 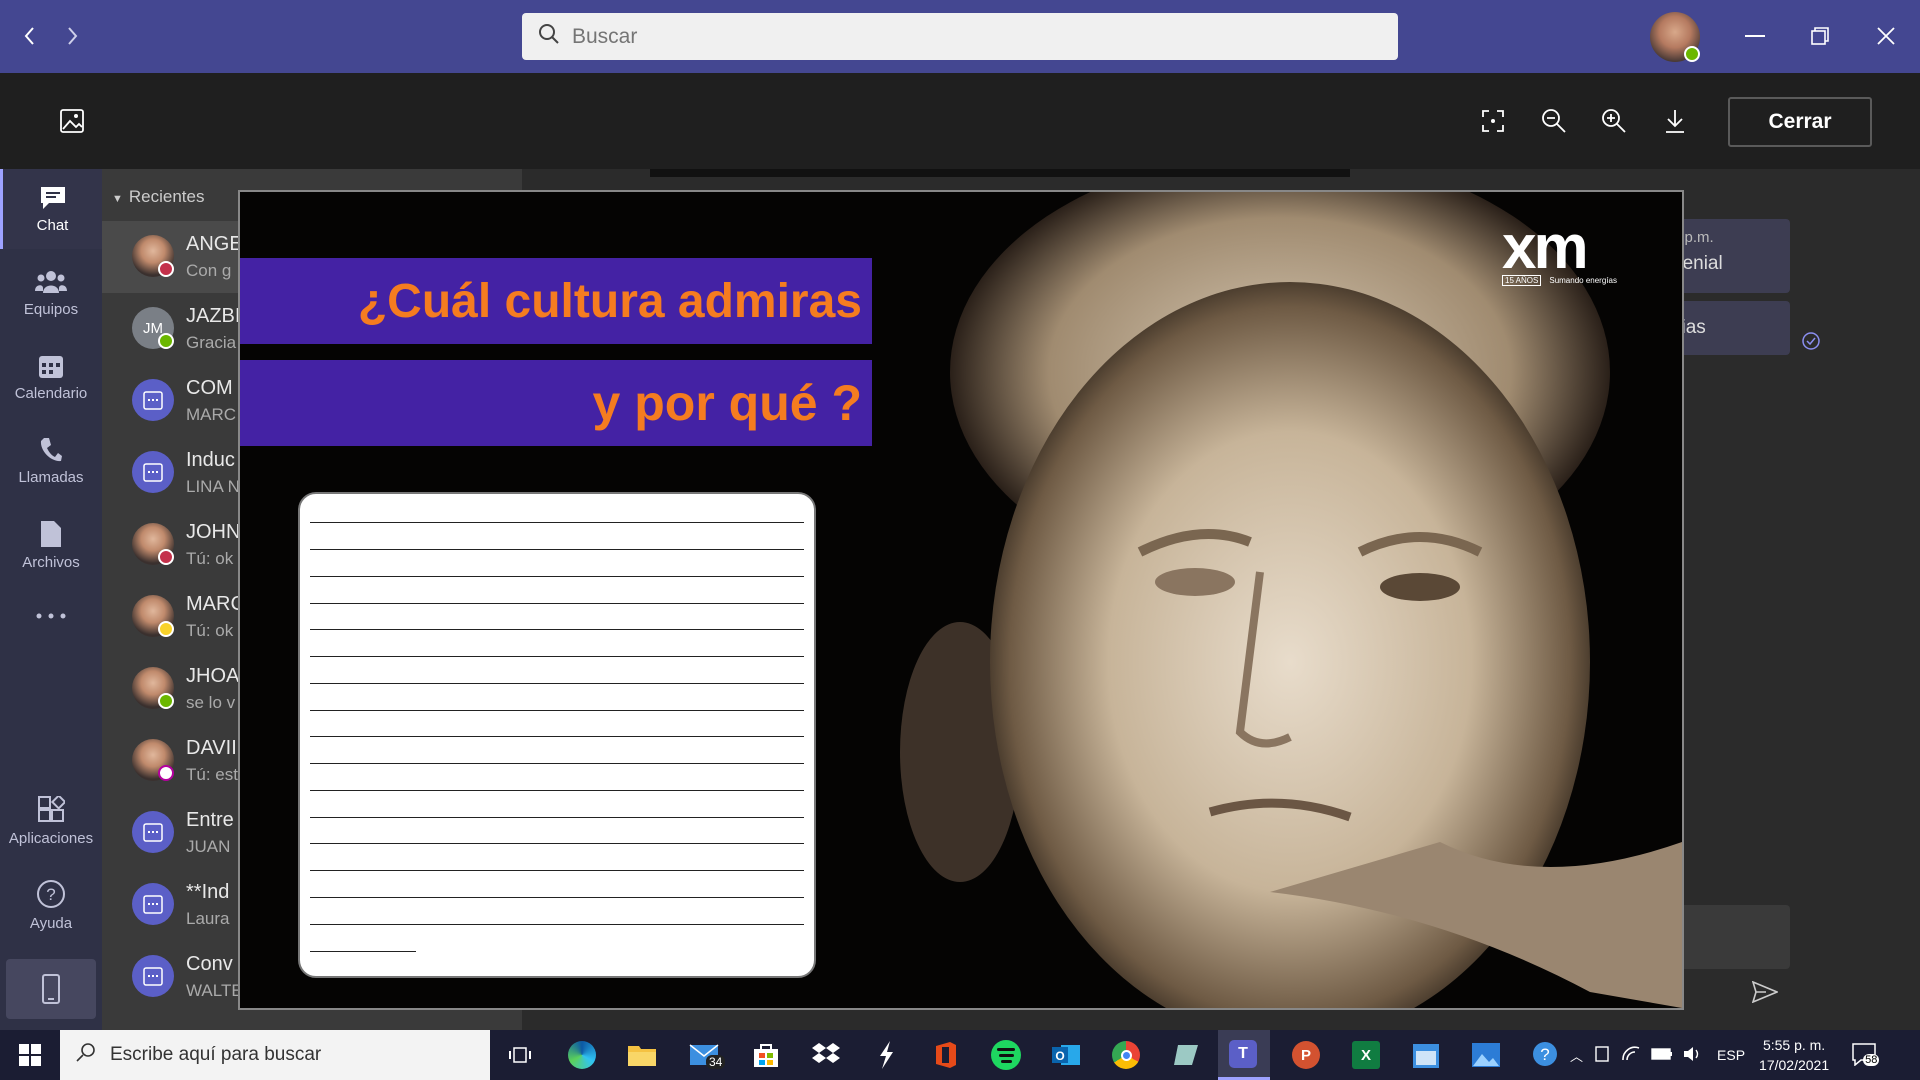 What do you see at coordinates (1583, 280) in the screenshot?
I see `logo-tagline: Sumando energías` at bounding box center [1583, 280].